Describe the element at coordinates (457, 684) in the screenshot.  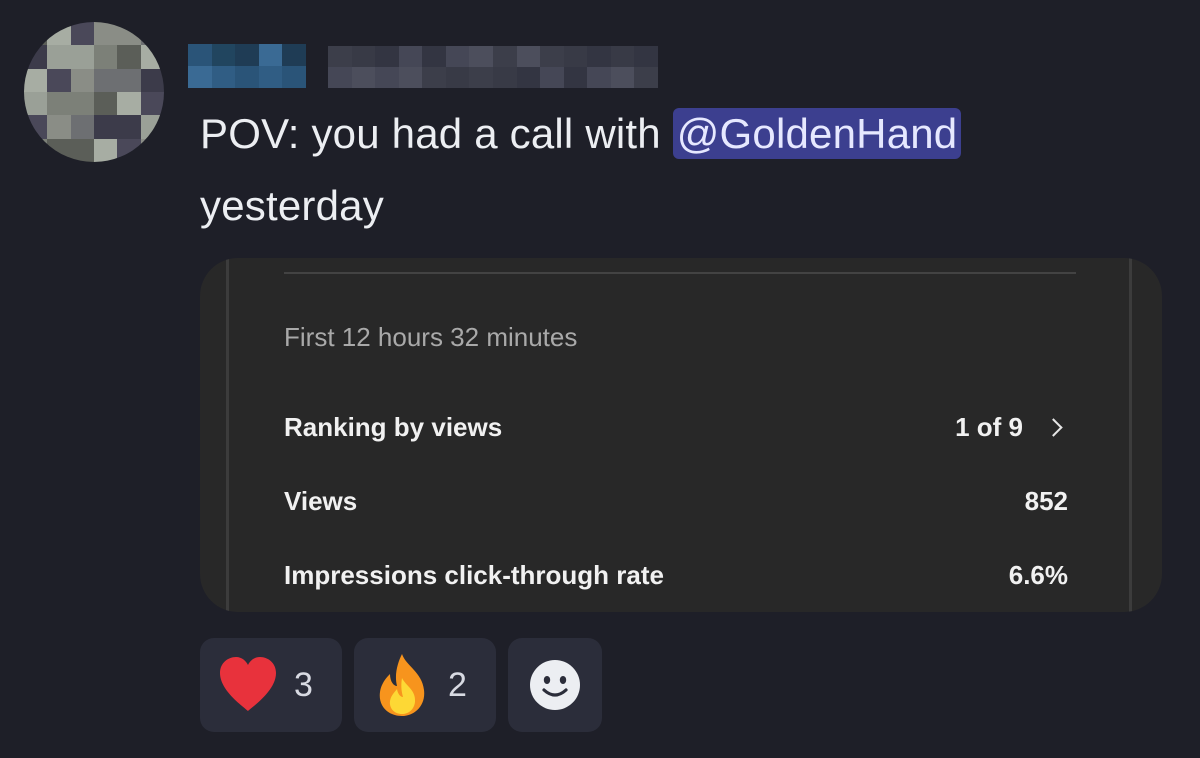
I see `reaction-count: 2` at that location.